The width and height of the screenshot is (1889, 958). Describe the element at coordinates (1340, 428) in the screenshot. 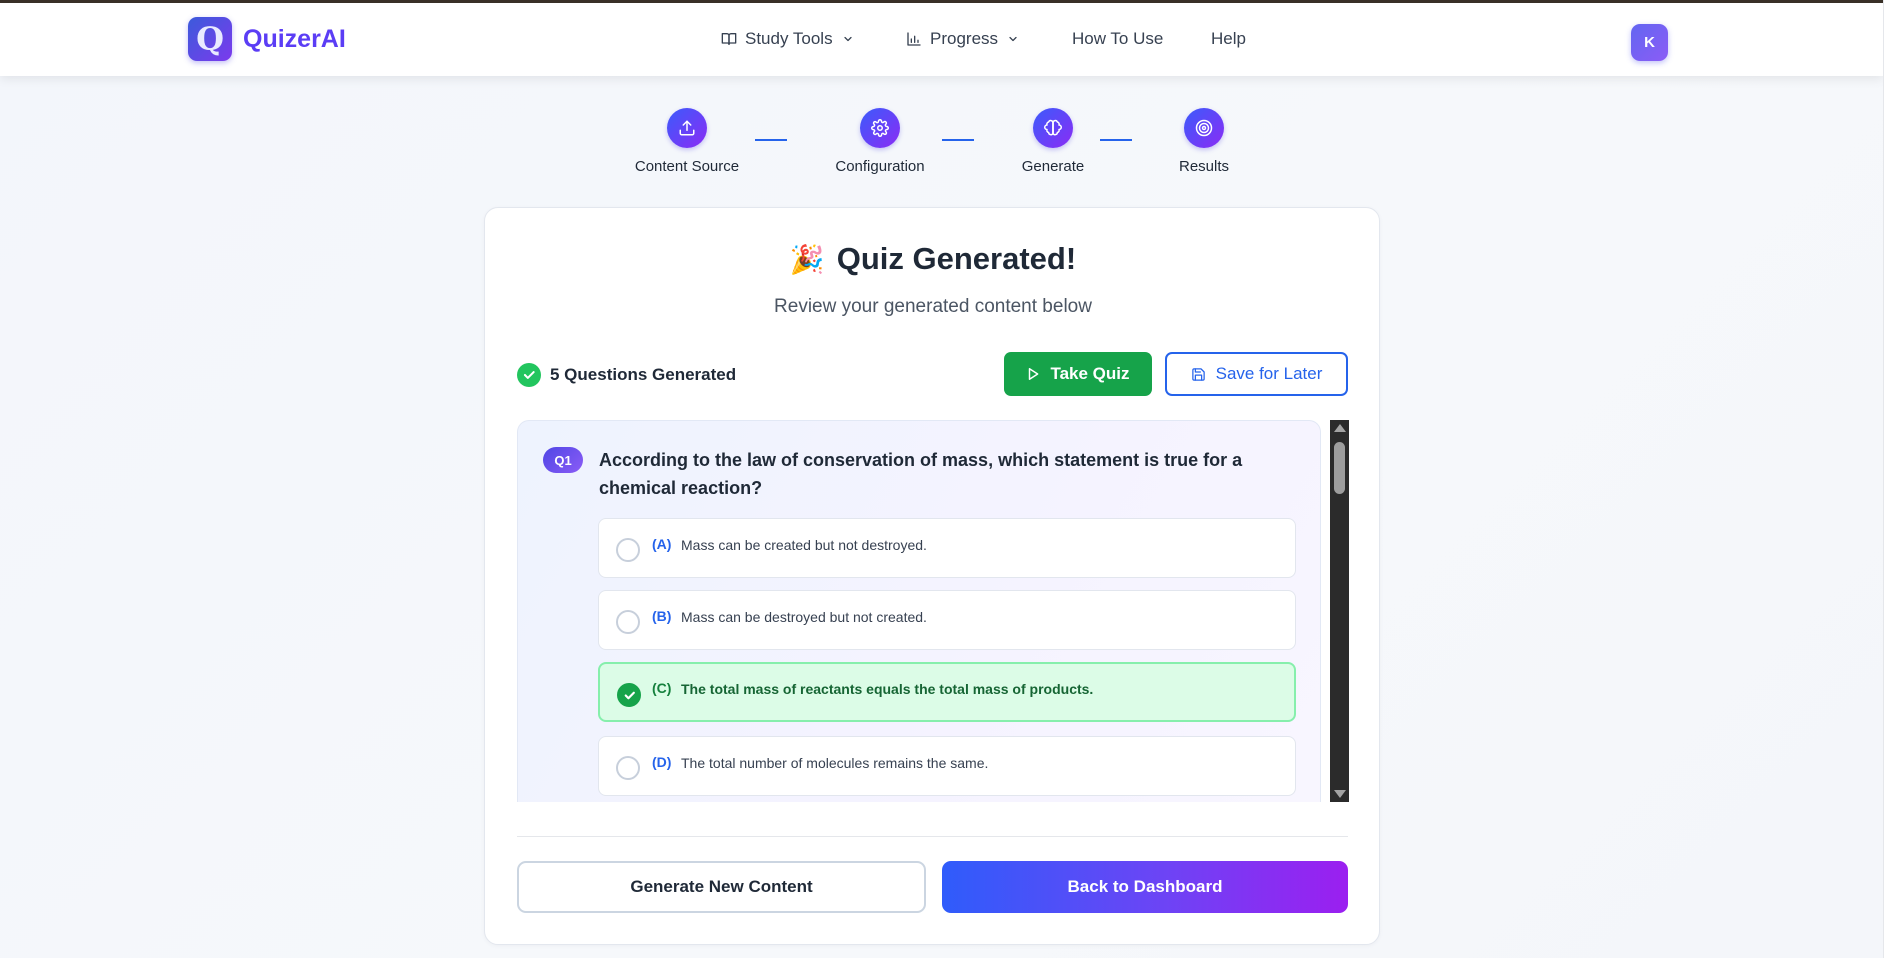

I see `scroll-up-arrow-icon` at that location.